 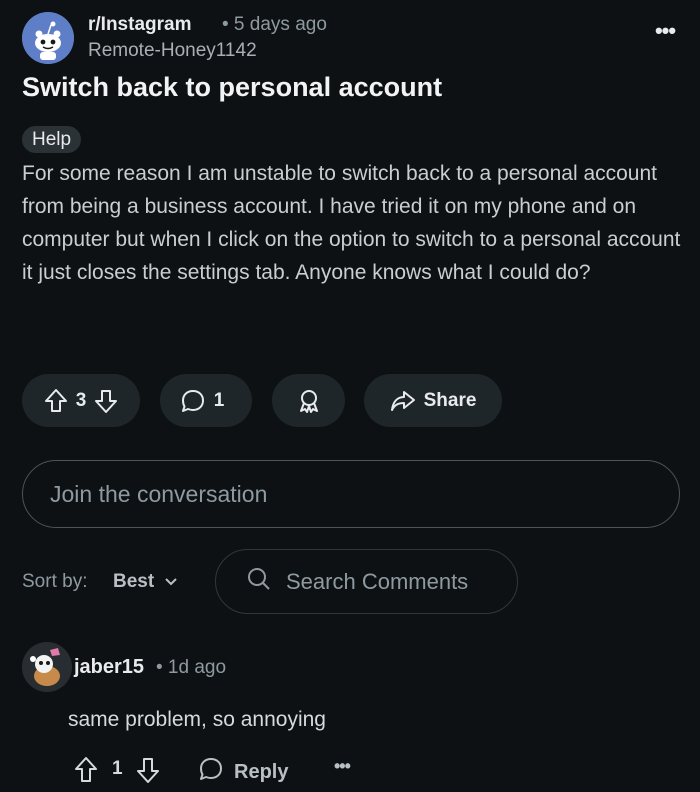 What do you see at coordinates (52, 139) in the screenshot?
I see `post-flair: Help` at bounding box center [52, 139].